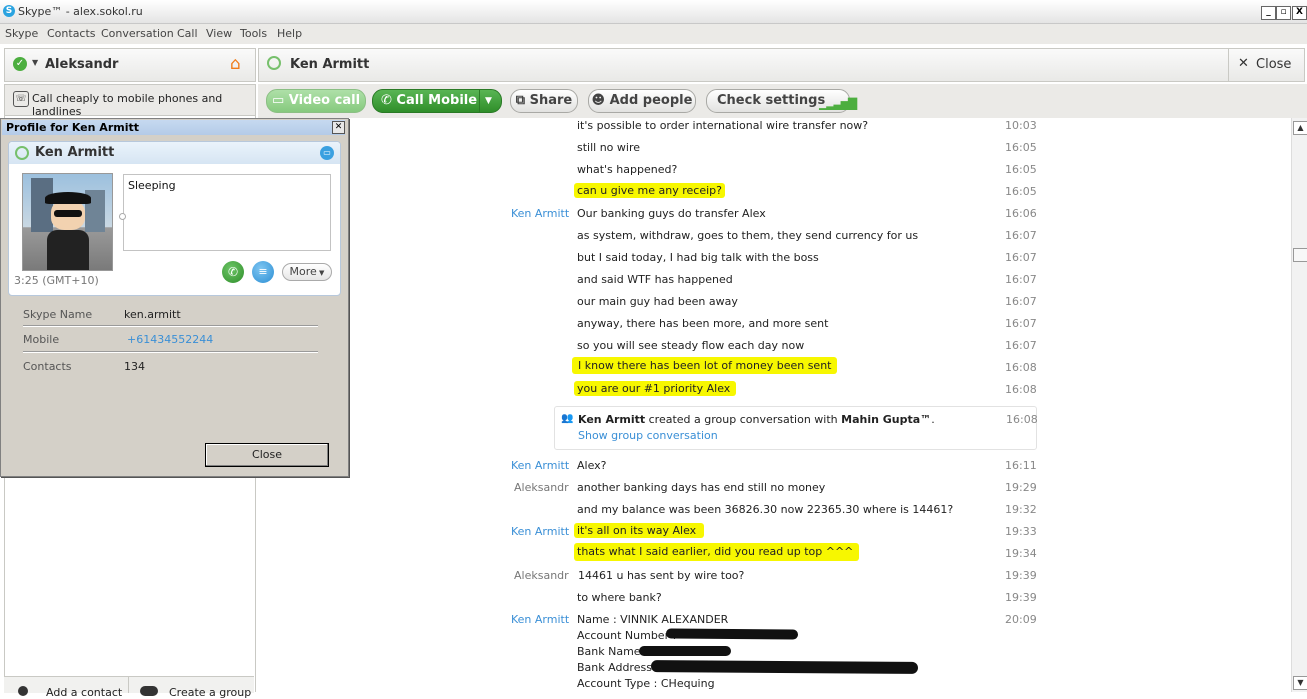 This screenshot has height=699, width=1307. Describe the element at coordinates (9, 11) in the screenshot. I see `skype-logo-icon: S` at that location.